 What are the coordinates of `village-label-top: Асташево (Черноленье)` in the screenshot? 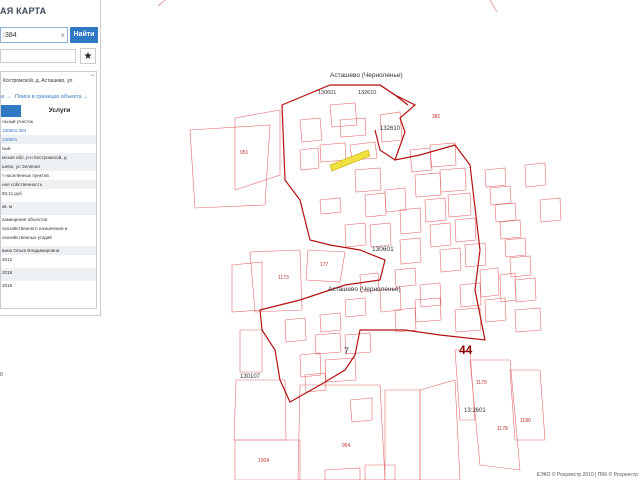 It's located at (366, 75).